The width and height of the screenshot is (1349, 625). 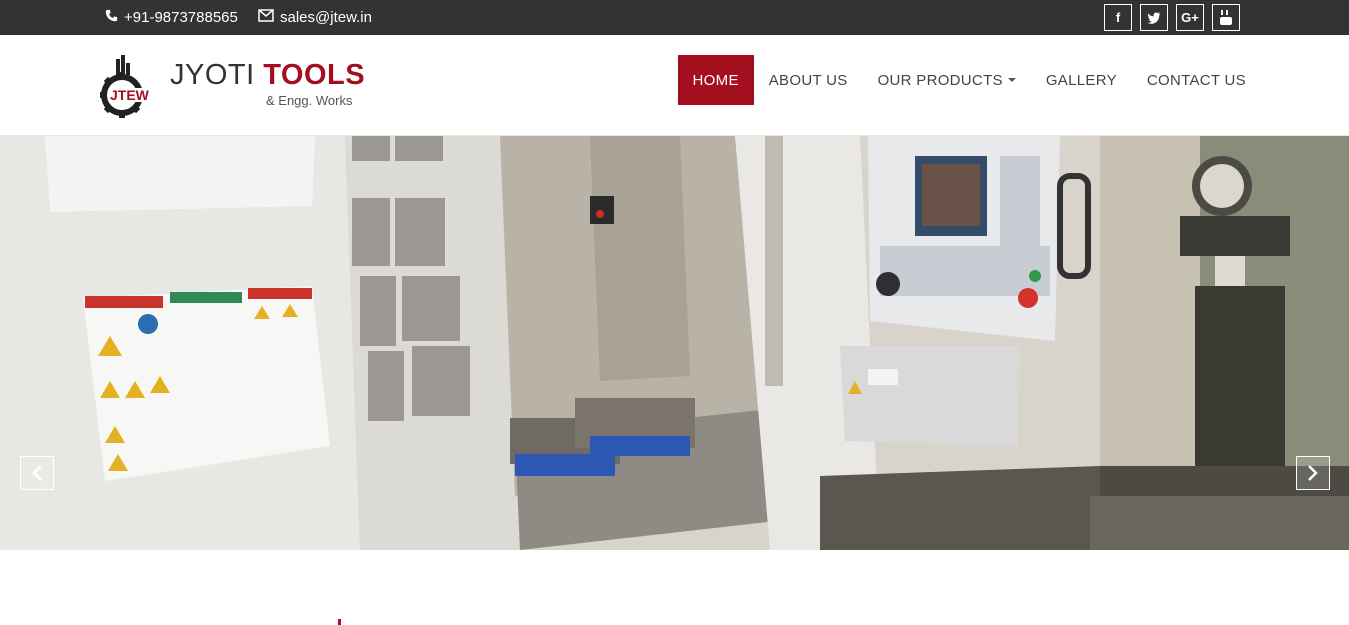 I want to click on logo-gear-icon: JTEW, so click(x=130, y=86).